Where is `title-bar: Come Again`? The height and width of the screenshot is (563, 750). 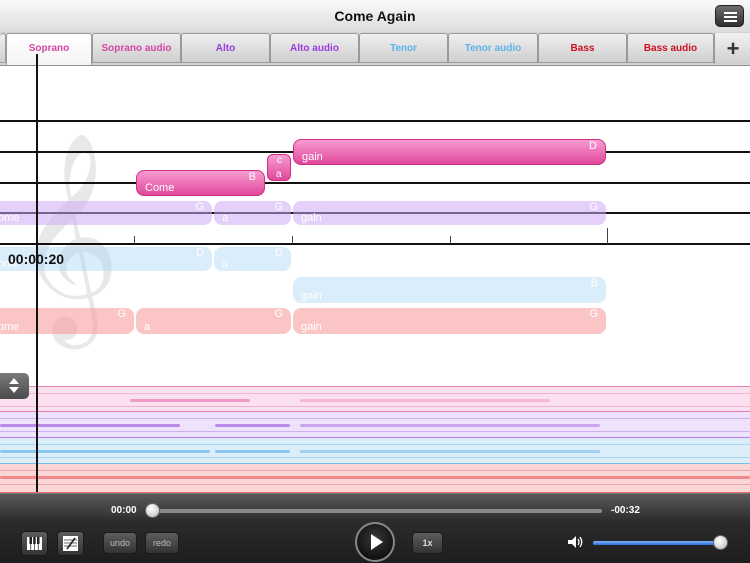 title-bar: Come Again is located at coordinates (375, 16).